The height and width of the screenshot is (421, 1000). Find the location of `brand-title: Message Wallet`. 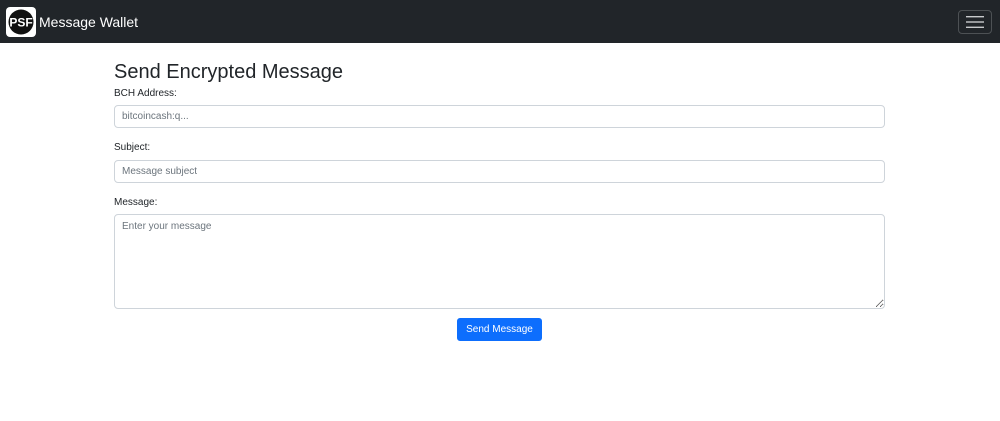

brand-title: Message Wallet is located at coordinates (89, 21).